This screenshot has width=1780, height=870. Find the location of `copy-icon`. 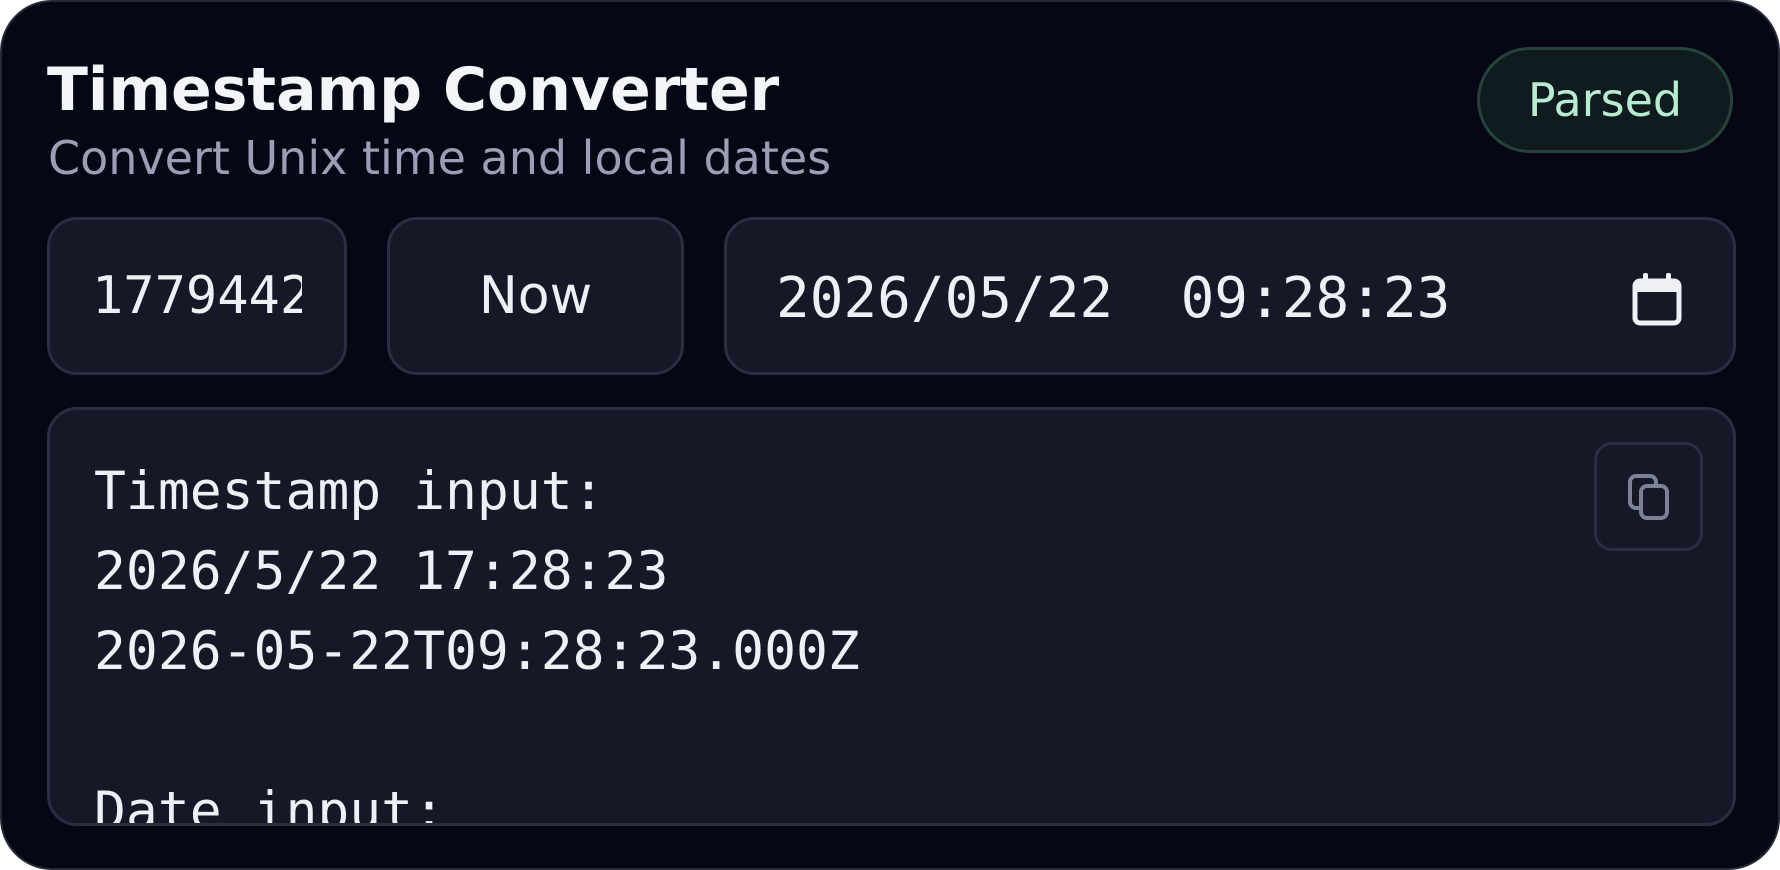

copy-icon is located at coordinates (1648, 496).